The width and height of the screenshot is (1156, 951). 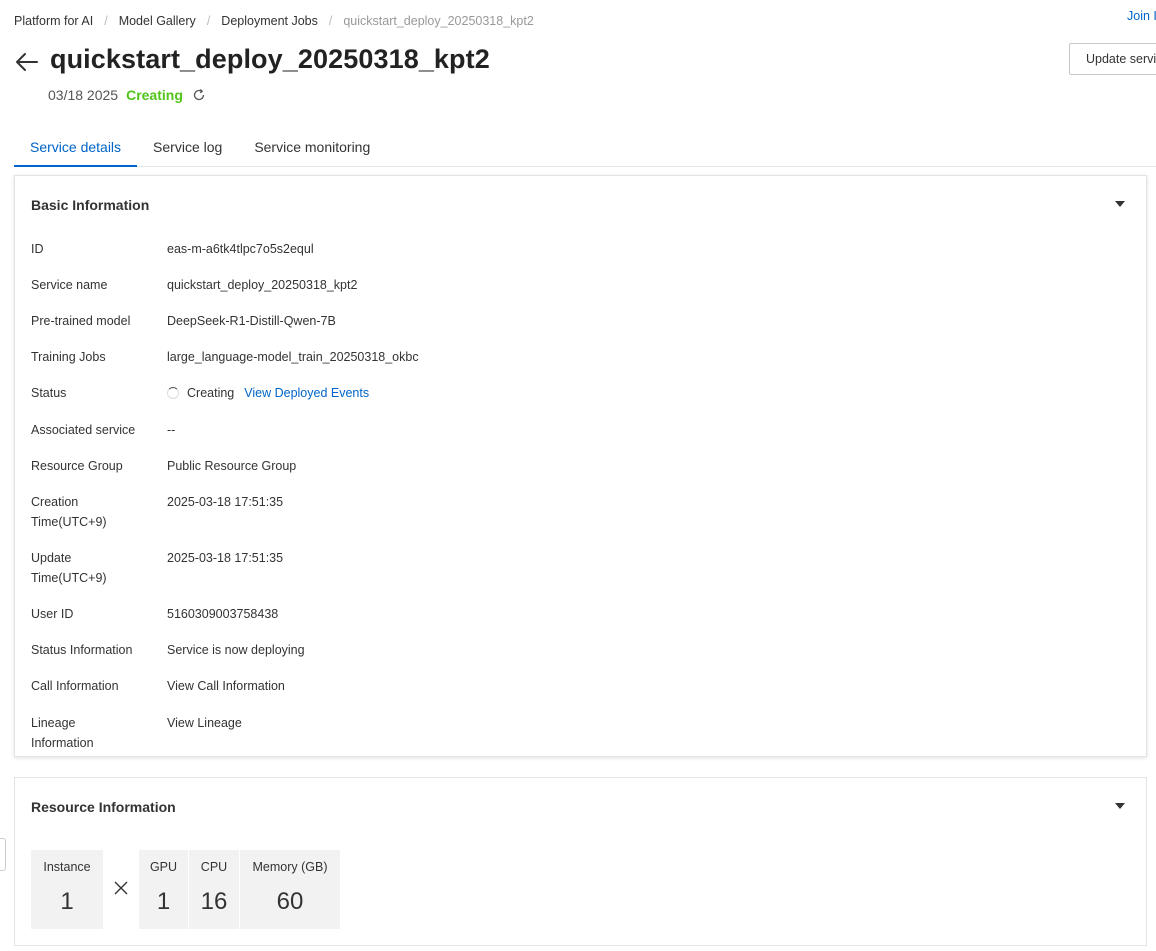 What do you see at coordinates (187, 147) in the screenshot?
I see `tab-service-log: Service log` at bounding box center [187, 147].